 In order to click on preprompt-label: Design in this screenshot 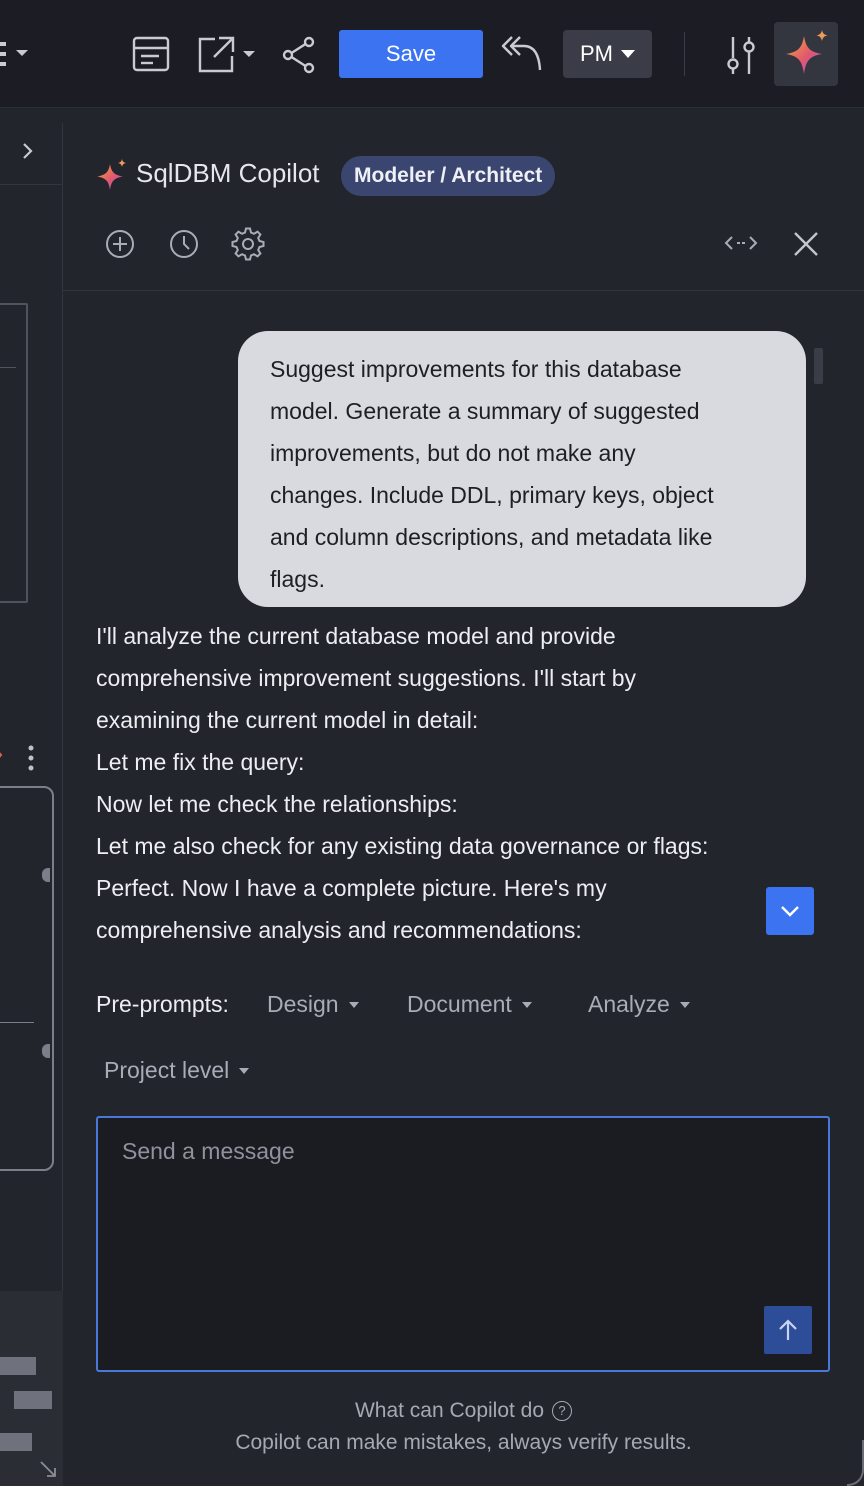, I will do `click(303, 1004)`.